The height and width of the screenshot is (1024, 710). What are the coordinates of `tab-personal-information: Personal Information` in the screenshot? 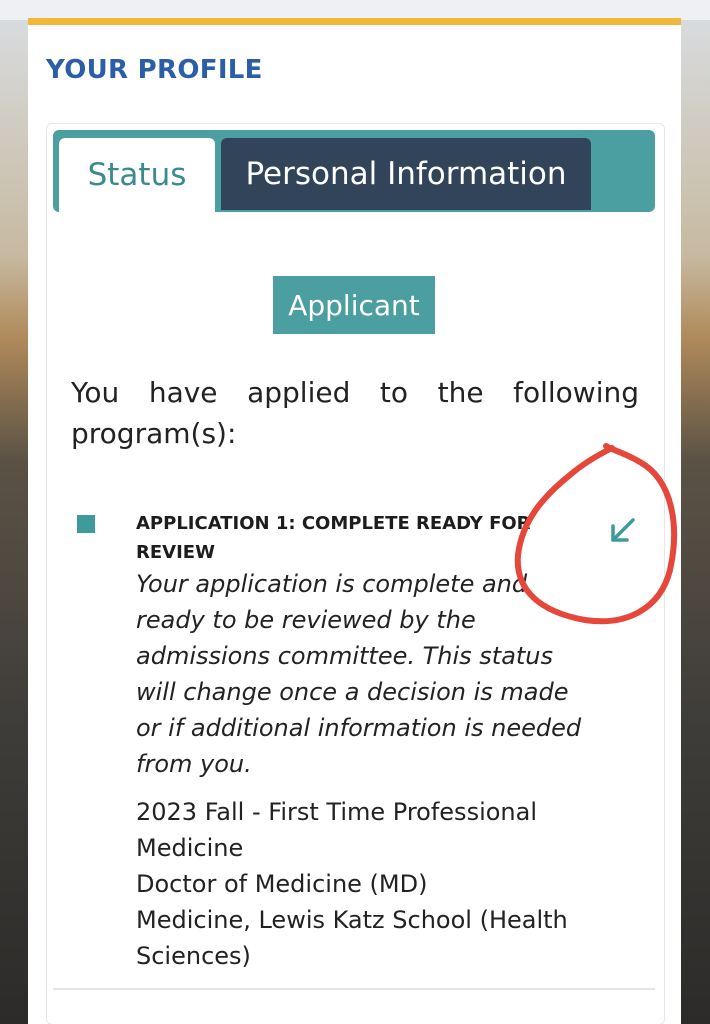 It's located at (406, 174).